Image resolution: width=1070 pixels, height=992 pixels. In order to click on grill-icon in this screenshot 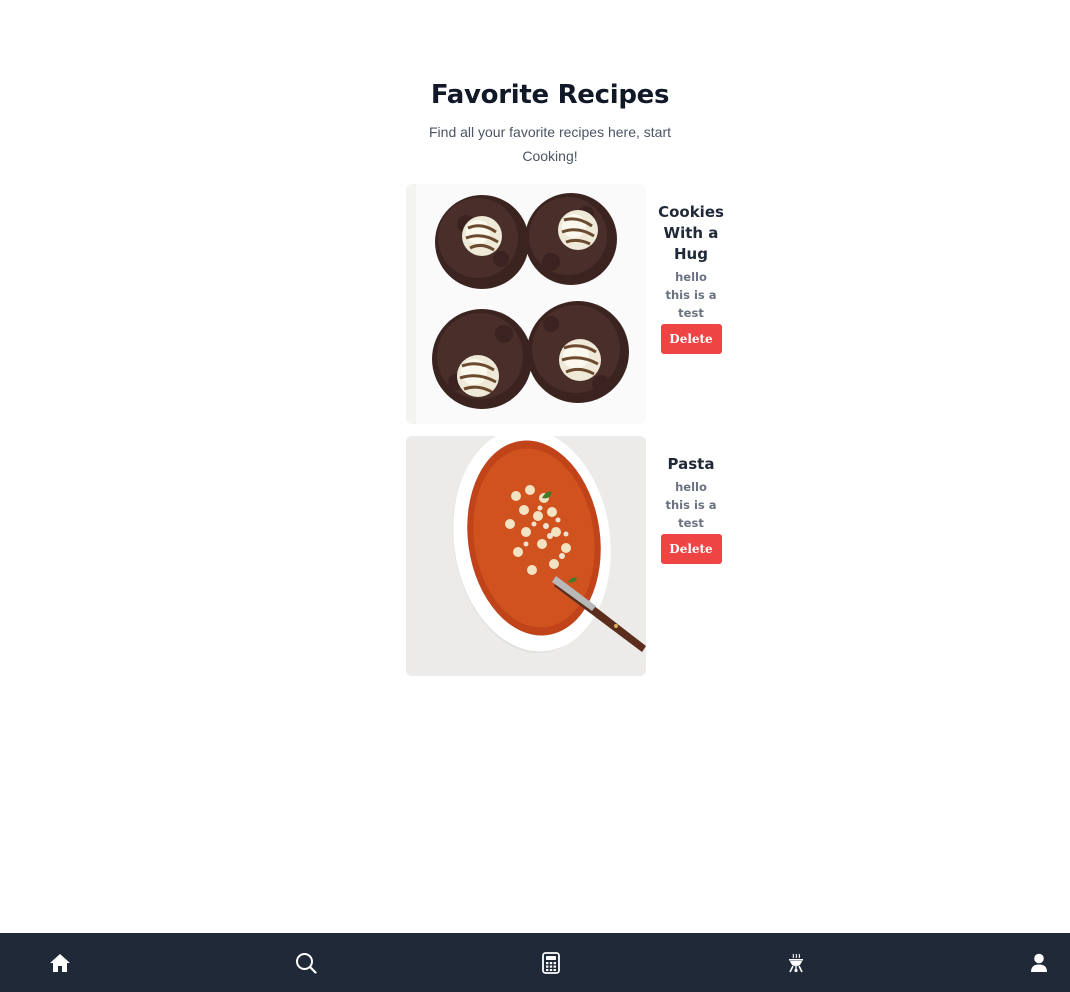, I will do `click(796, 963)`.